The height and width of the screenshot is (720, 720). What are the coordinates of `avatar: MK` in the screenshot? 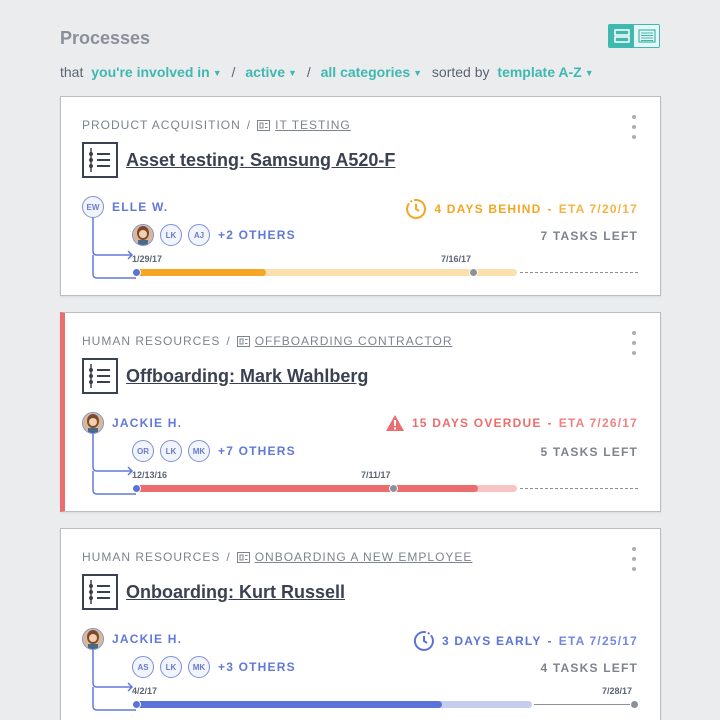 It's located at (199, 451).